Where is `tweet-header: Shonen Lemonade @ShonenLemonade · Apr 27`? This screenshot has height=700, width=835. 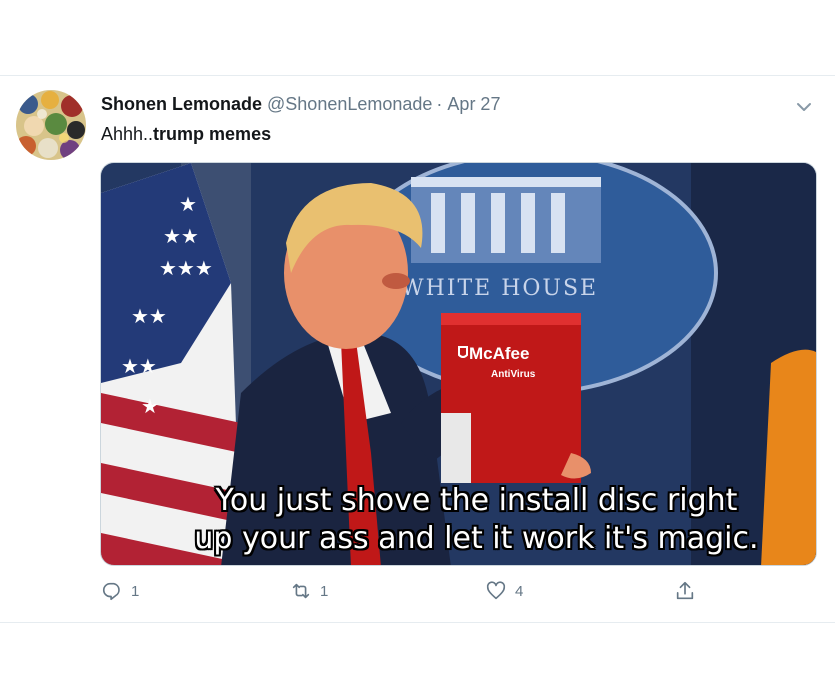
tweet-header: Shonen Lemonade @ShonenLemonade · Apr 27 is located at coordinates (300, 104).